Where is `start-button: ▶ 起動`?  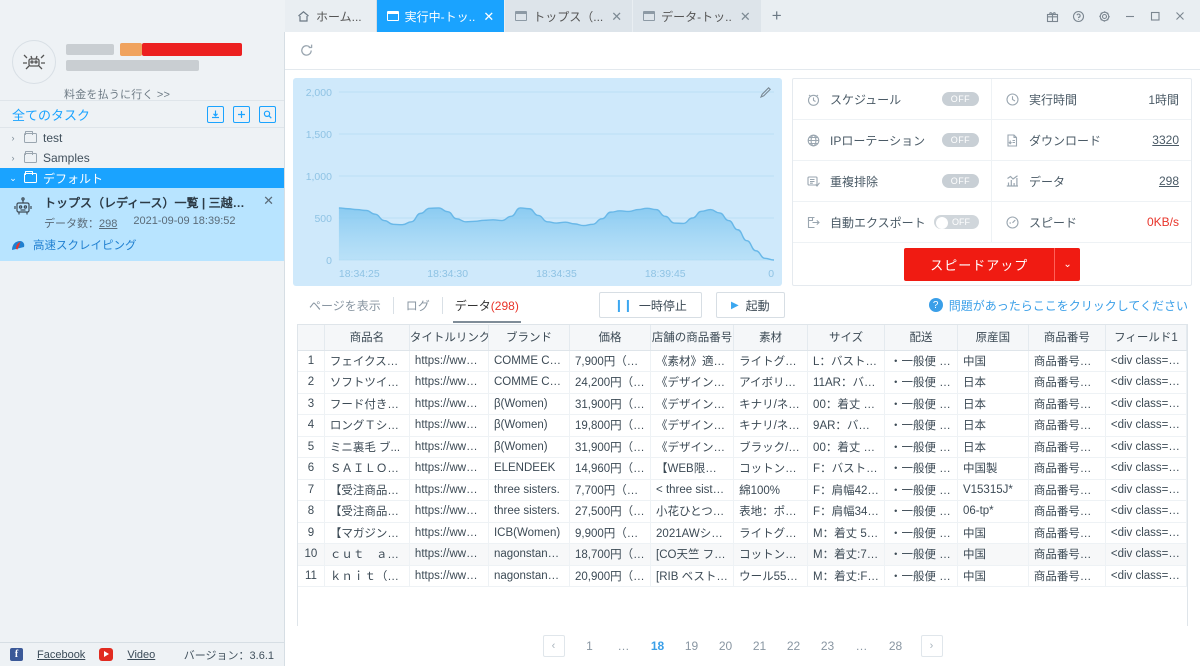 start-button: ▶ 起動 is located at coordinates (750, 305).